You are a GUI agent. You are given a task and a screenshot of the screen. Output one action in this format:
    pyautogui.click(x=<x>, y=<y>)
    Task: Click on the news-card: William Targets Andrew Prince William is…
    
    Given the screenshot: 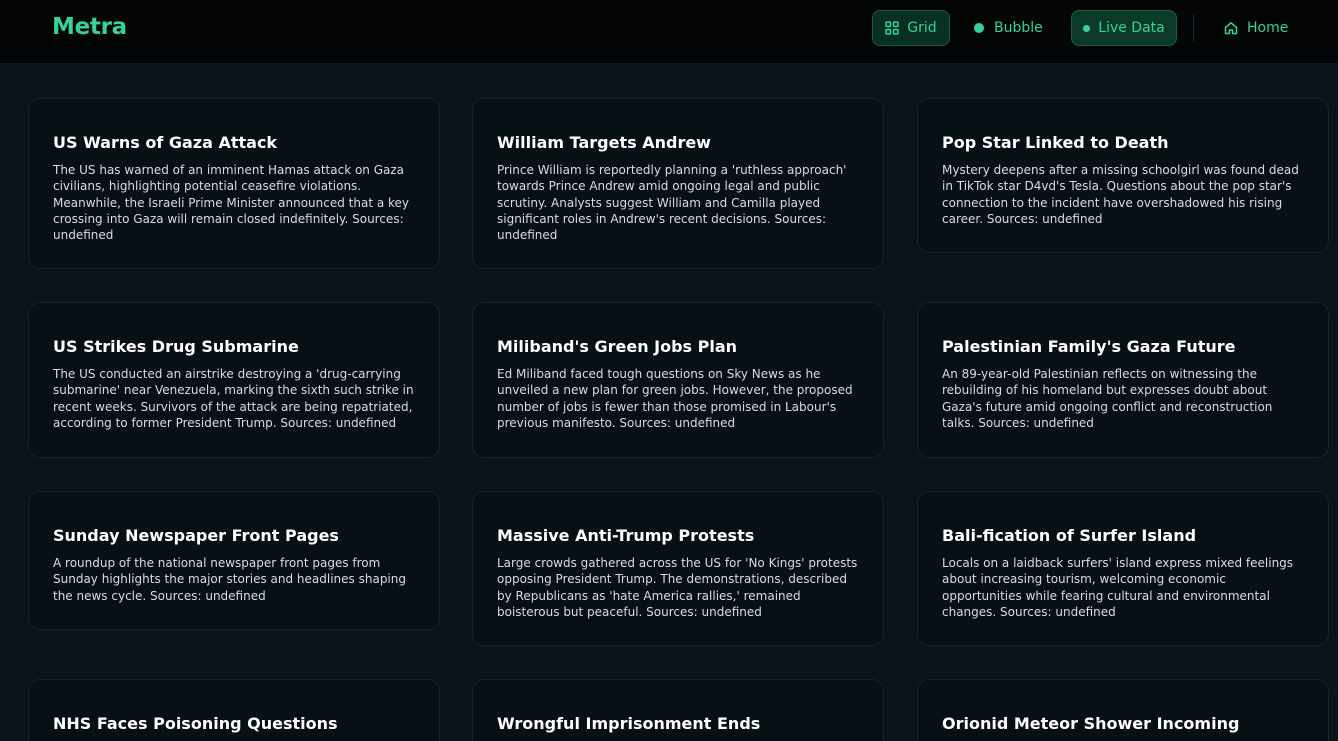 What is the action you would take?
    pyautogui.click(x=678, y=183)
    